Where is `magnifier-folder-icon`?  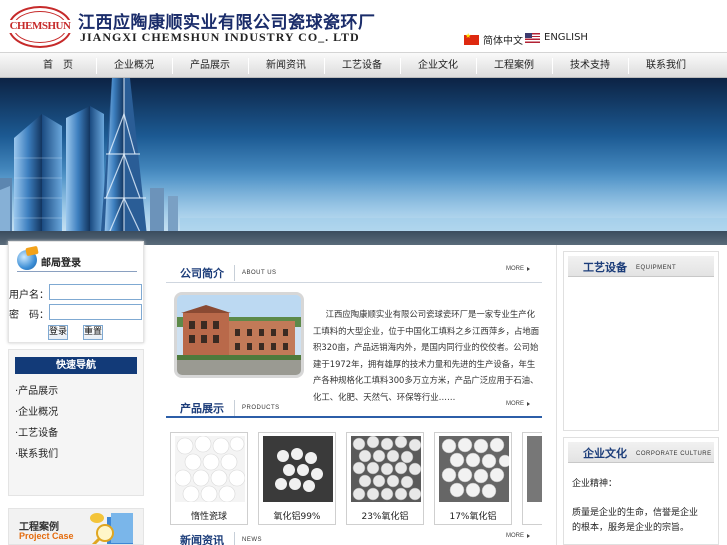
magnifier-folder-icon is located at coordinates (111, 528).